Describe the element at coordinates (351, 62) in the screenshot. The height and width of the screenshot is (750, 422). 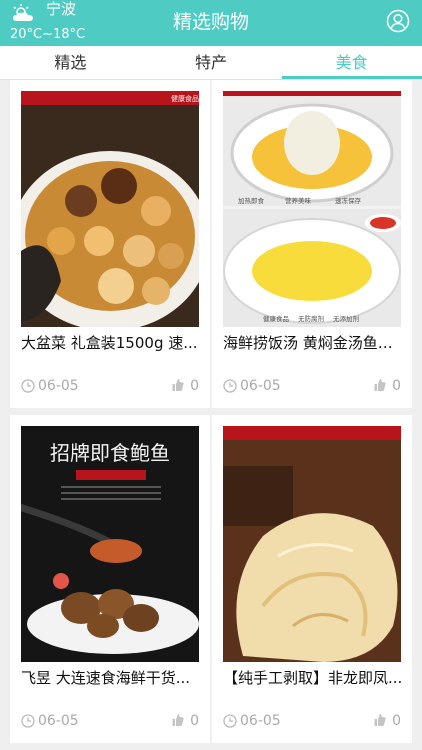
I see `tab-food: 美食` at that location.